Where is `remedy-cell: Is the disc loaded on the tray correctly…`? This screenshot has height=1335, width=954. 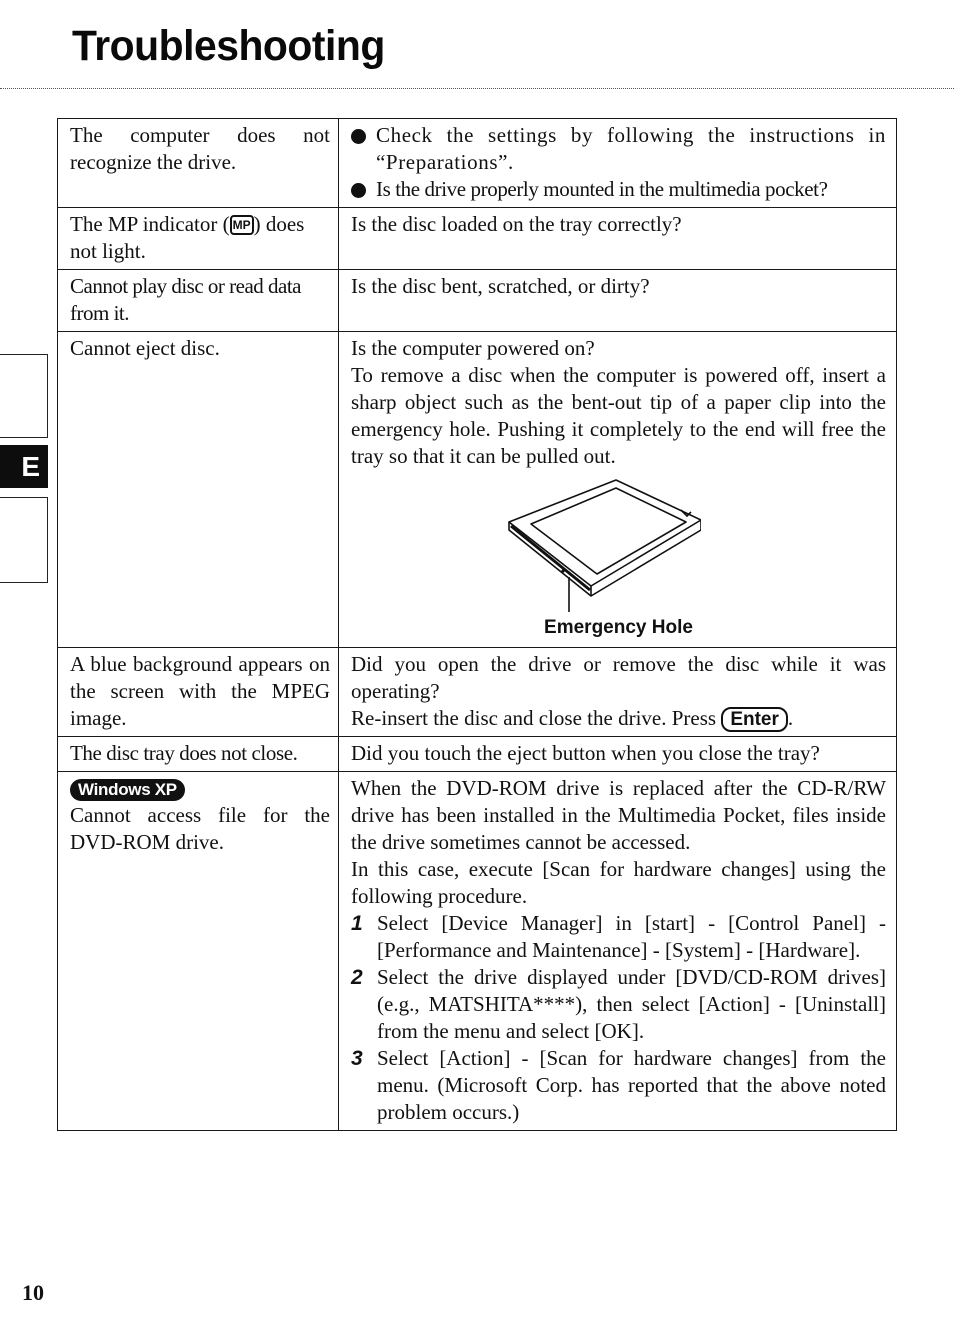 remedy-cell: Is the disc loaded on the tray correctly… is located at coordinates (617, 238).